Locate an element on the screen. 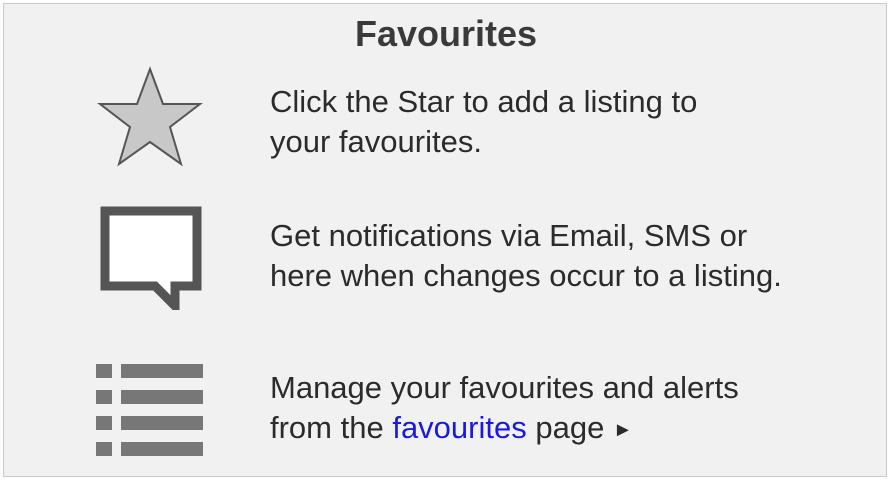  manage-description-line2: from the favourites page ► is located at coordinates (504, 429).